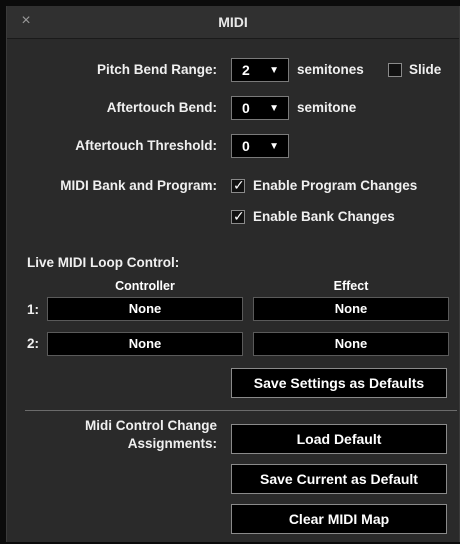 This screenshot has height=544, width=460. Describe the element at coordinates (172, 443) in the screenshot. I see `cc-assignments-label-line2: Assignments:` at that location.